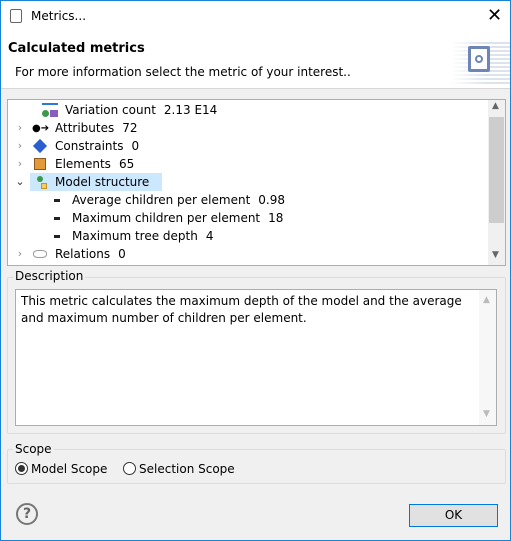 The image size is (511, 541). I want to click on relations-icon, so click(40, 254).